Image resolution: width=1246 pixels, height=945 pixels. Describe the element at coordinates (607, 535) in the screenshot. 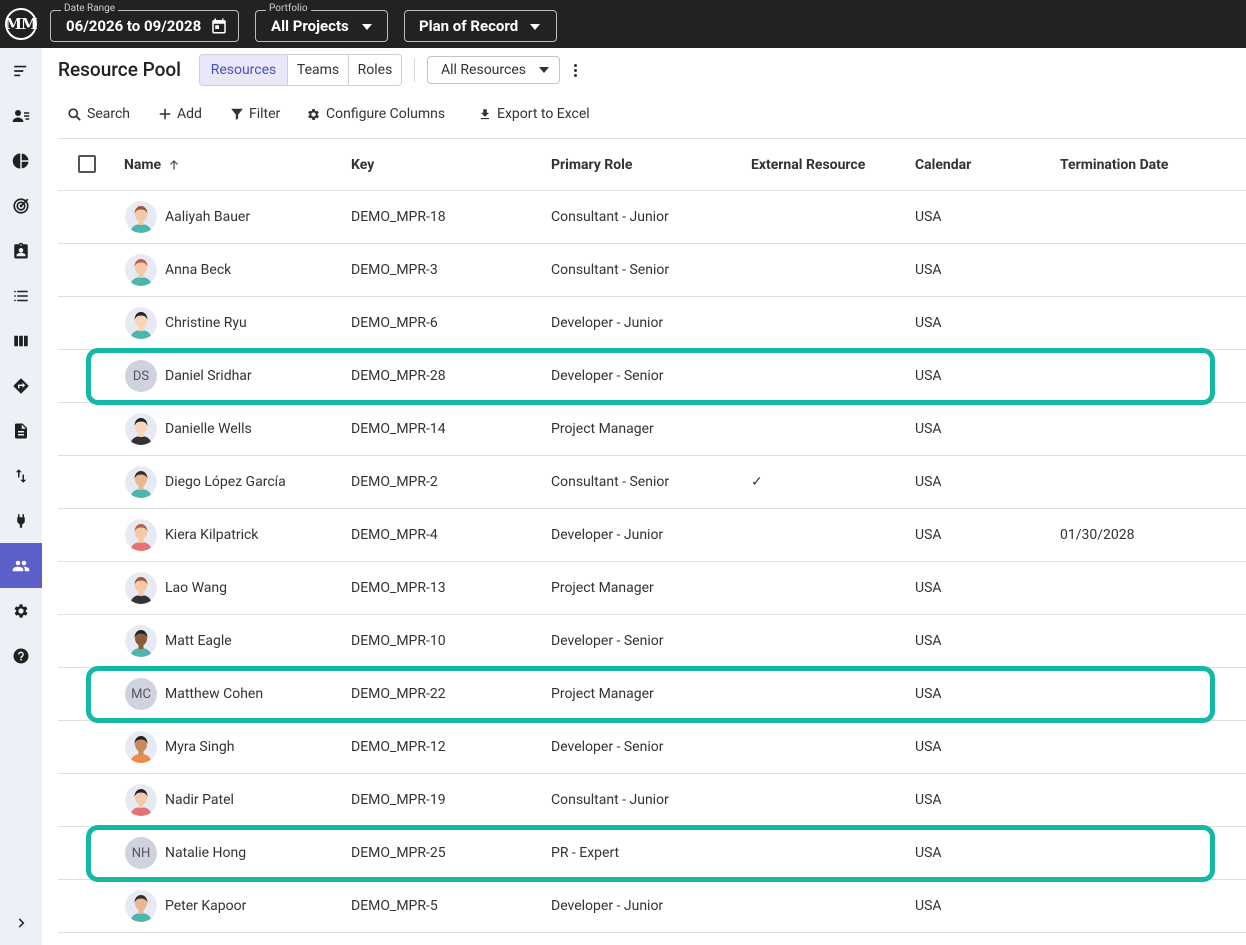

I see `cell-primary-role: Developer - Junior` at that location.